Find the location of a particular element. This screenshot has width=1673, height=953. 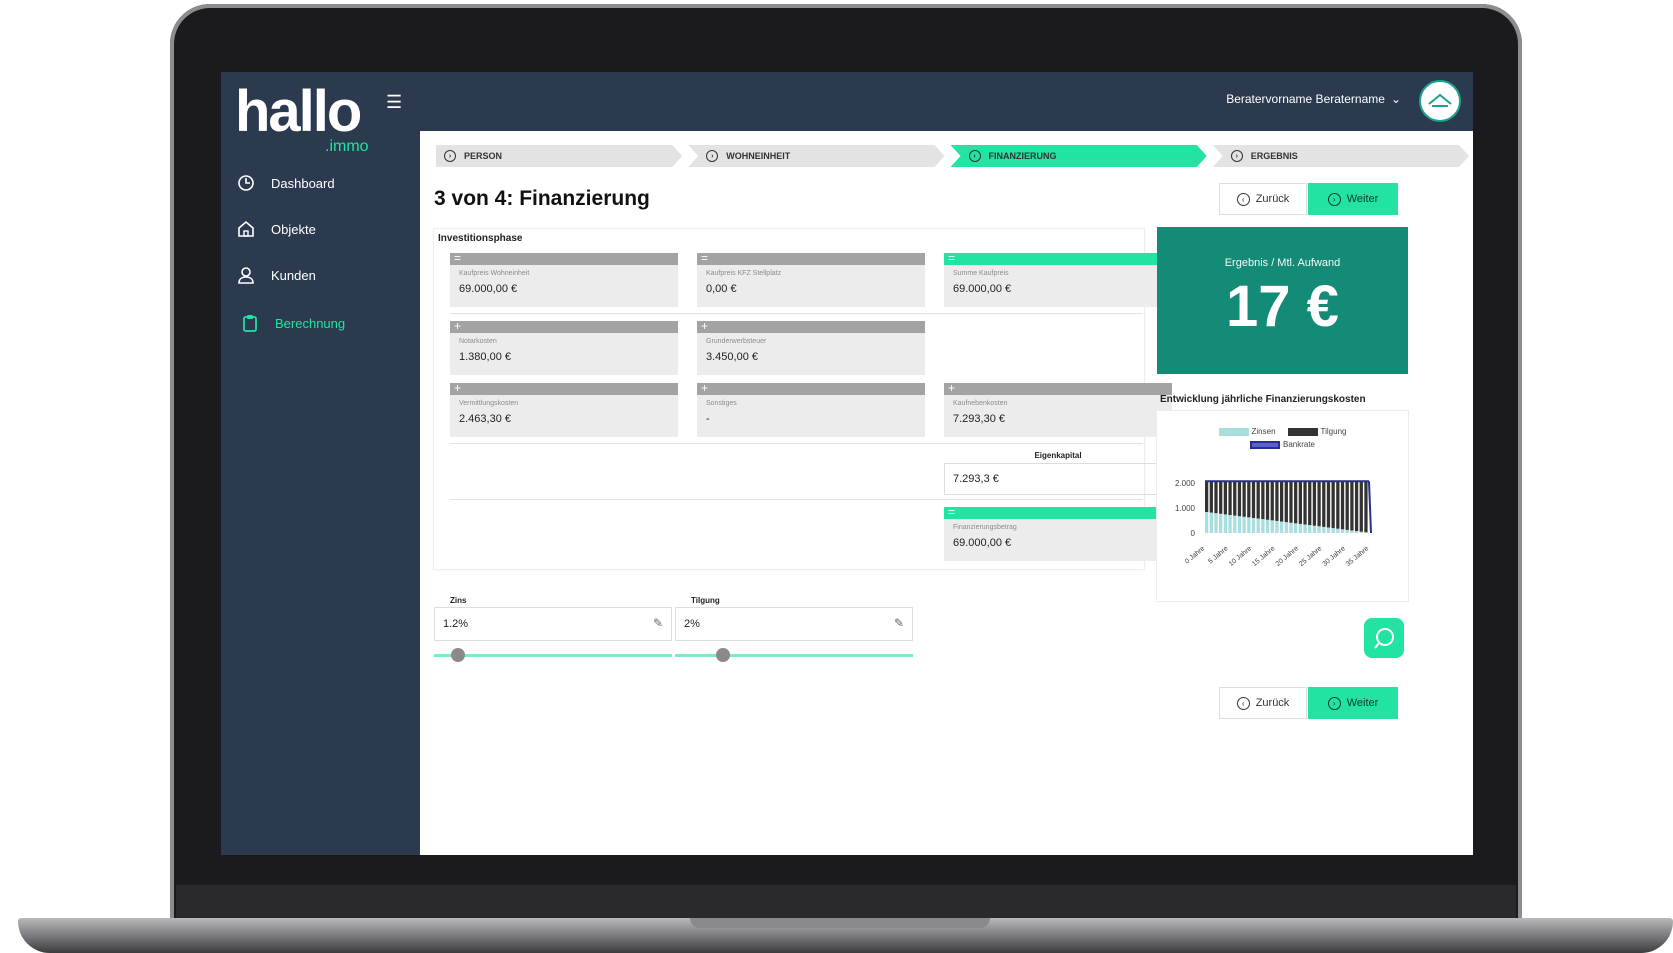

tilgung-input: 2% ✎ is located at coordinates (794, 624).